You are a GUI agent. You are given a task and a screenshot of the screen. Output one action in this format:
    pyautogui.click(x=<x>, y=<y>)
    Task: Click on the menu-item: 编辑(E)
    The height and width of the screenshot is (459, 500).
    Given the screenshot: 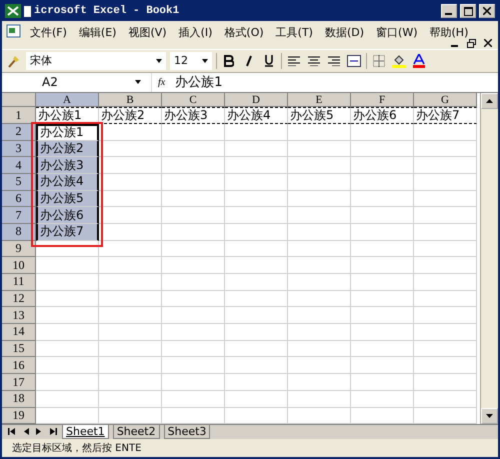 What is the action you would take?
    pyautogui.click(x=97, y=32)
    